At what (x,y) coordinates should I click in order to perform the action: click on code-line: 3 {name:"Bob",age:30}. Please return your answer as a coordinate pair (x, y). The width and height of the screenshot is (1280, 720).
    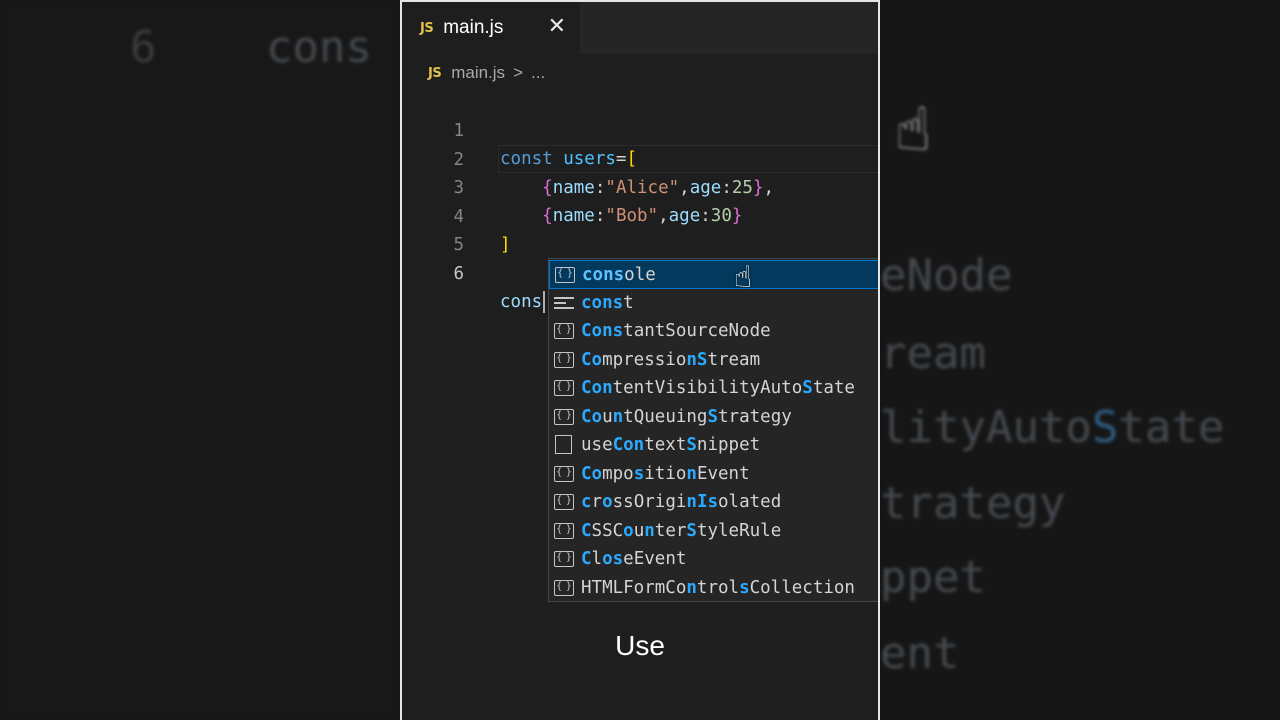
    Looking at the image, I should click on (640, 186).